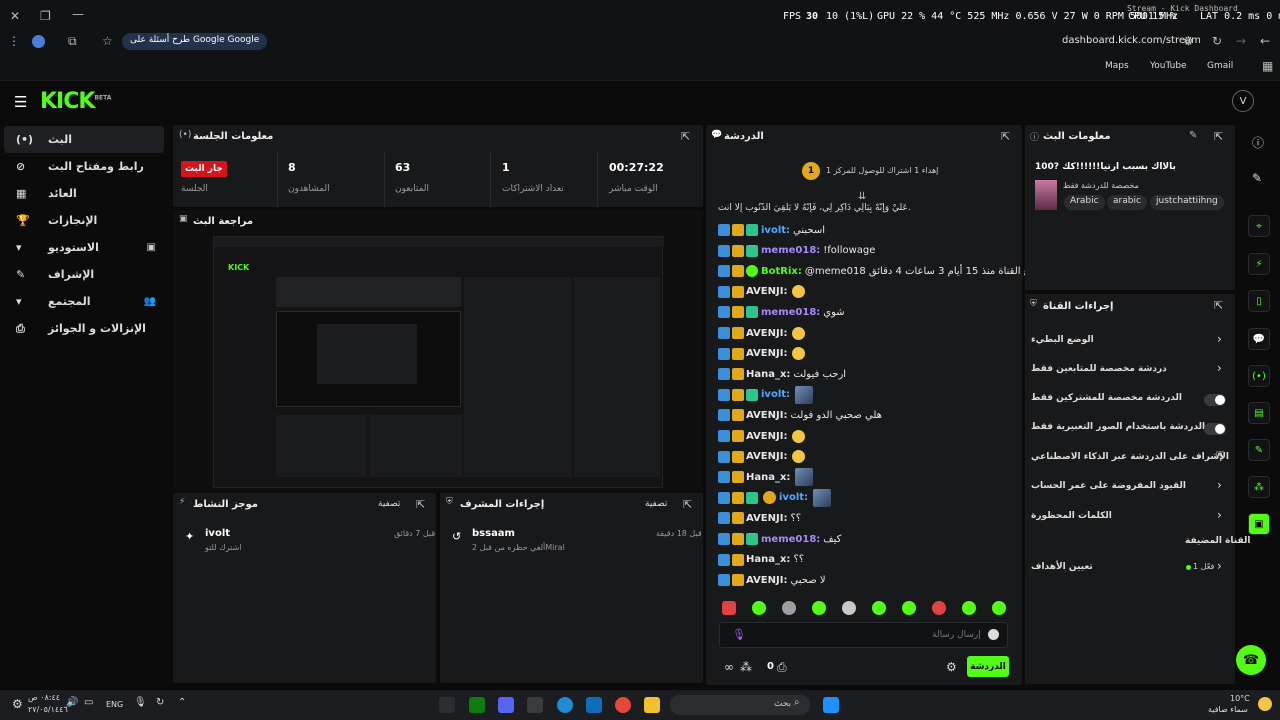 The width and height of the screenshot is (1280, 720). Describe the element at coordinates (594, 705) in the screenshot. I see `mail-icon` at that location.